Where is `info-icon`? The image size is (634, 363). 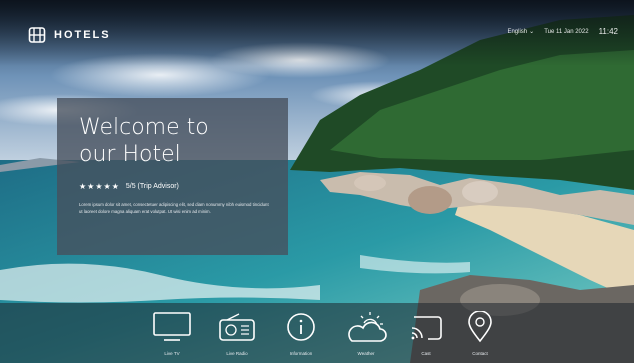 info-icon is located at coordinates (301, 327).